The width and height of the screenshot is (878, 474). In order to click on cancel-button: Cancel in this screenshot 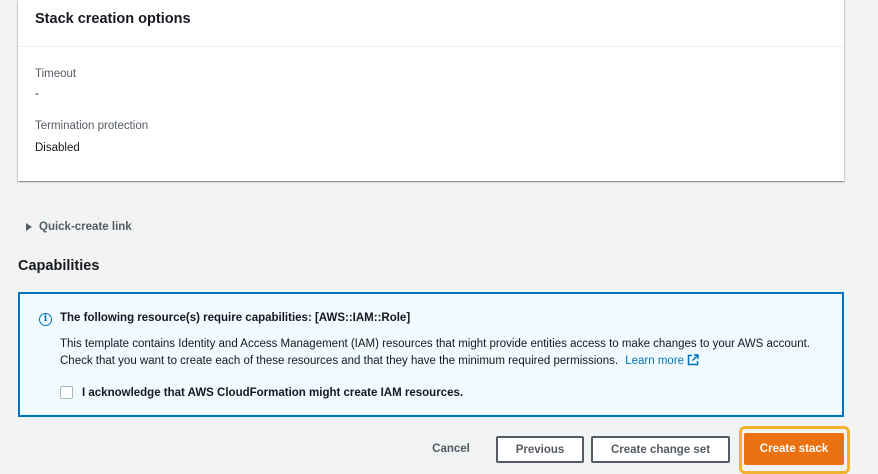, I will do `click(451, 449)`.